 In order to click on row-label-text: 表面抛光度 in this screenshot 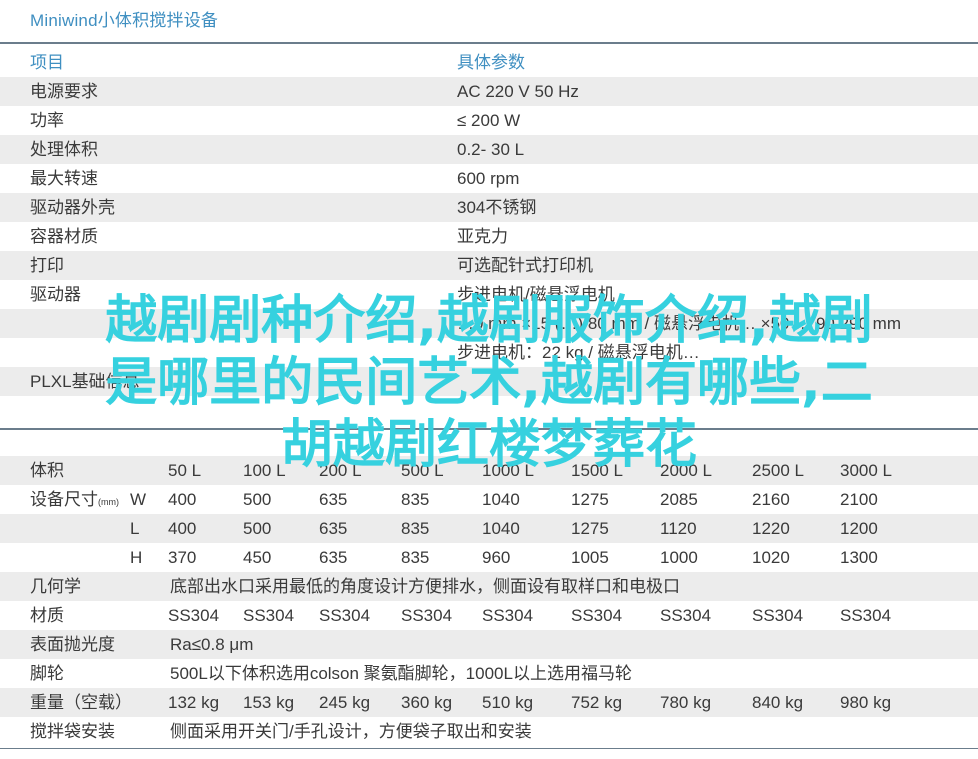, I will do `click(72, 644)`.